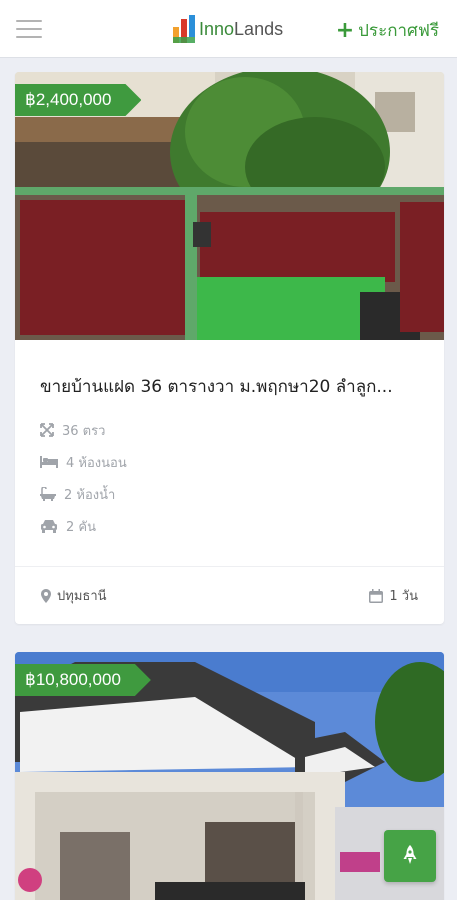  Describe the element at coordinates (229, 494) in the screenshot. I see `feature-bathrooms: 2 ห้องน้ำ` at that location.